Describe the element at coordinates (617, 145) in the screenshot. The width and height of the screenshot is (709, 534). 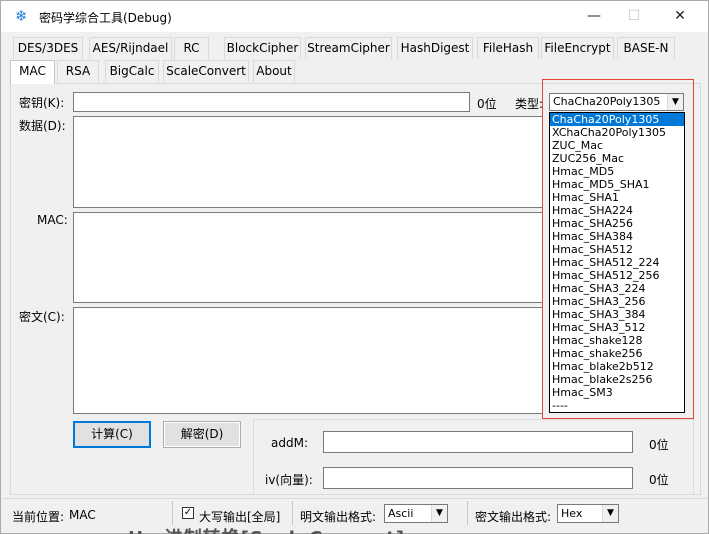
I see `type-option: ZUC_Mac` at that location.